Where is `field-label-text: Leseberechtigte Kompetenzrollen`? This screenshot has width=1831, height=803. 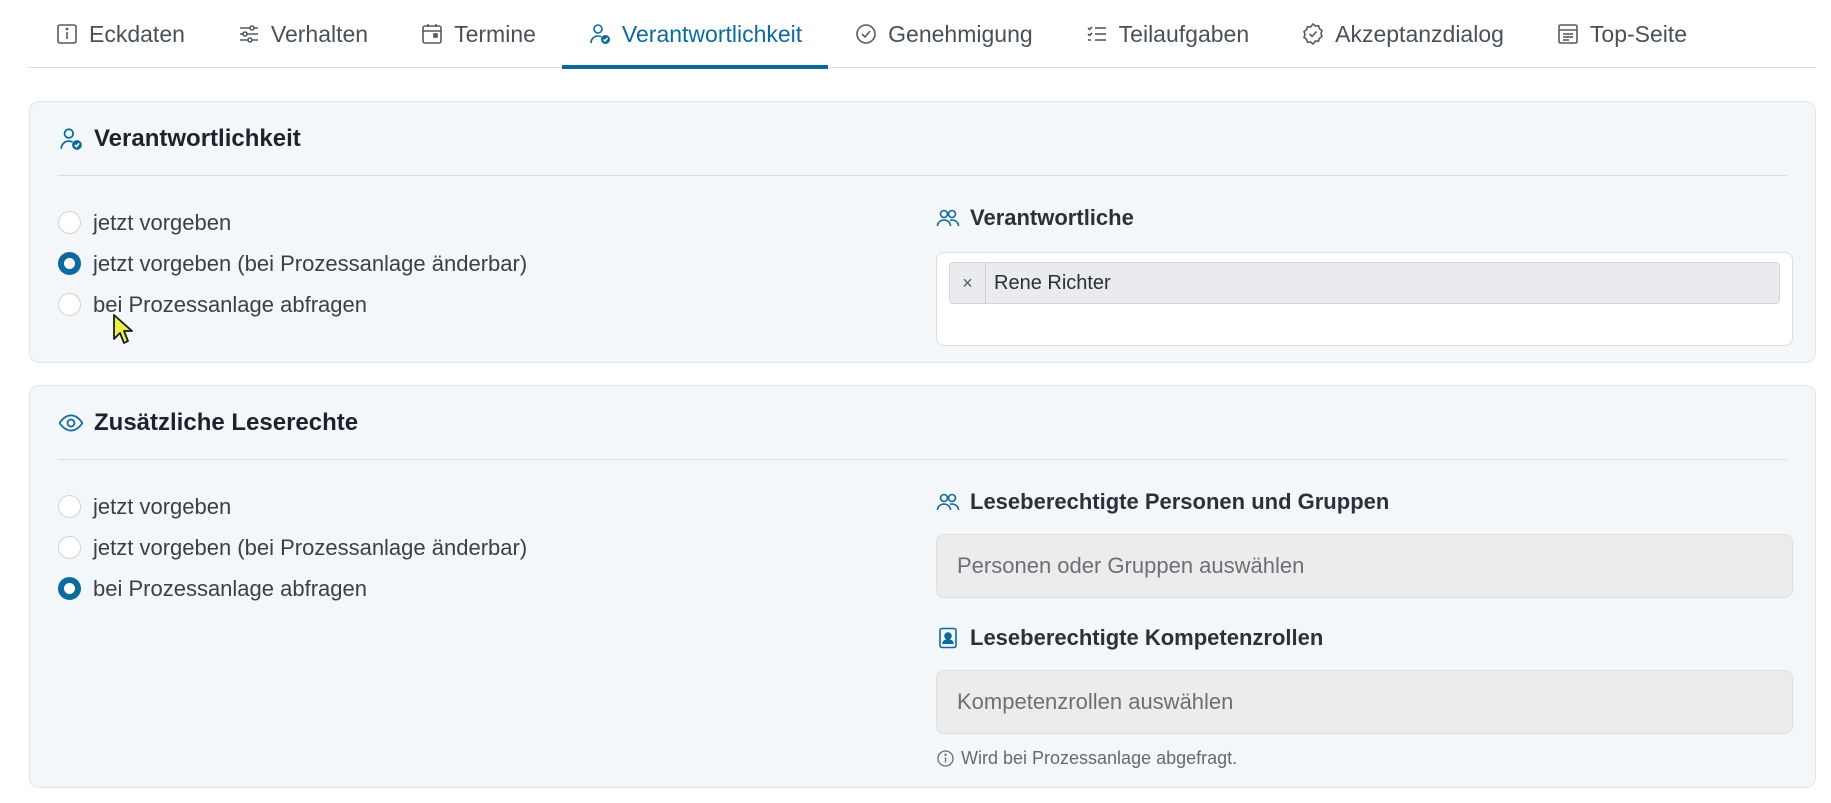
field-label-text: Leseberechtigte Kompetenzrollen is located at coordinates (1147, 637).